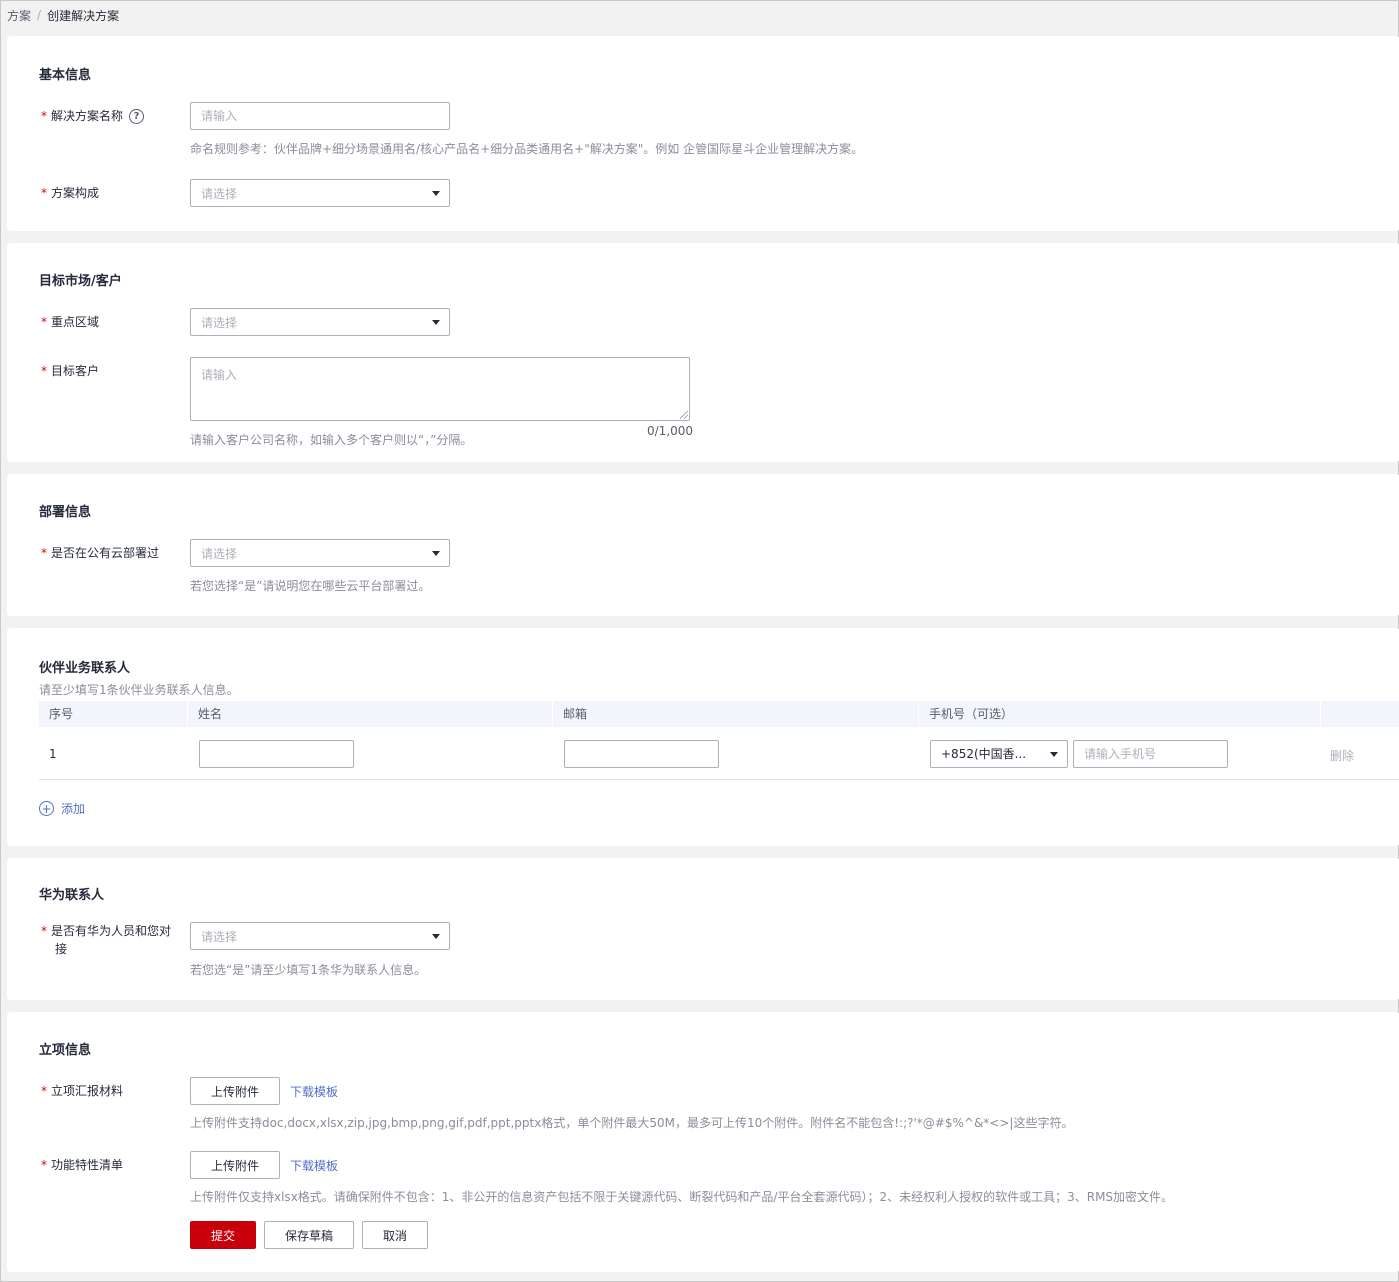  I want to click on contact-email-input, so click(641, 754).